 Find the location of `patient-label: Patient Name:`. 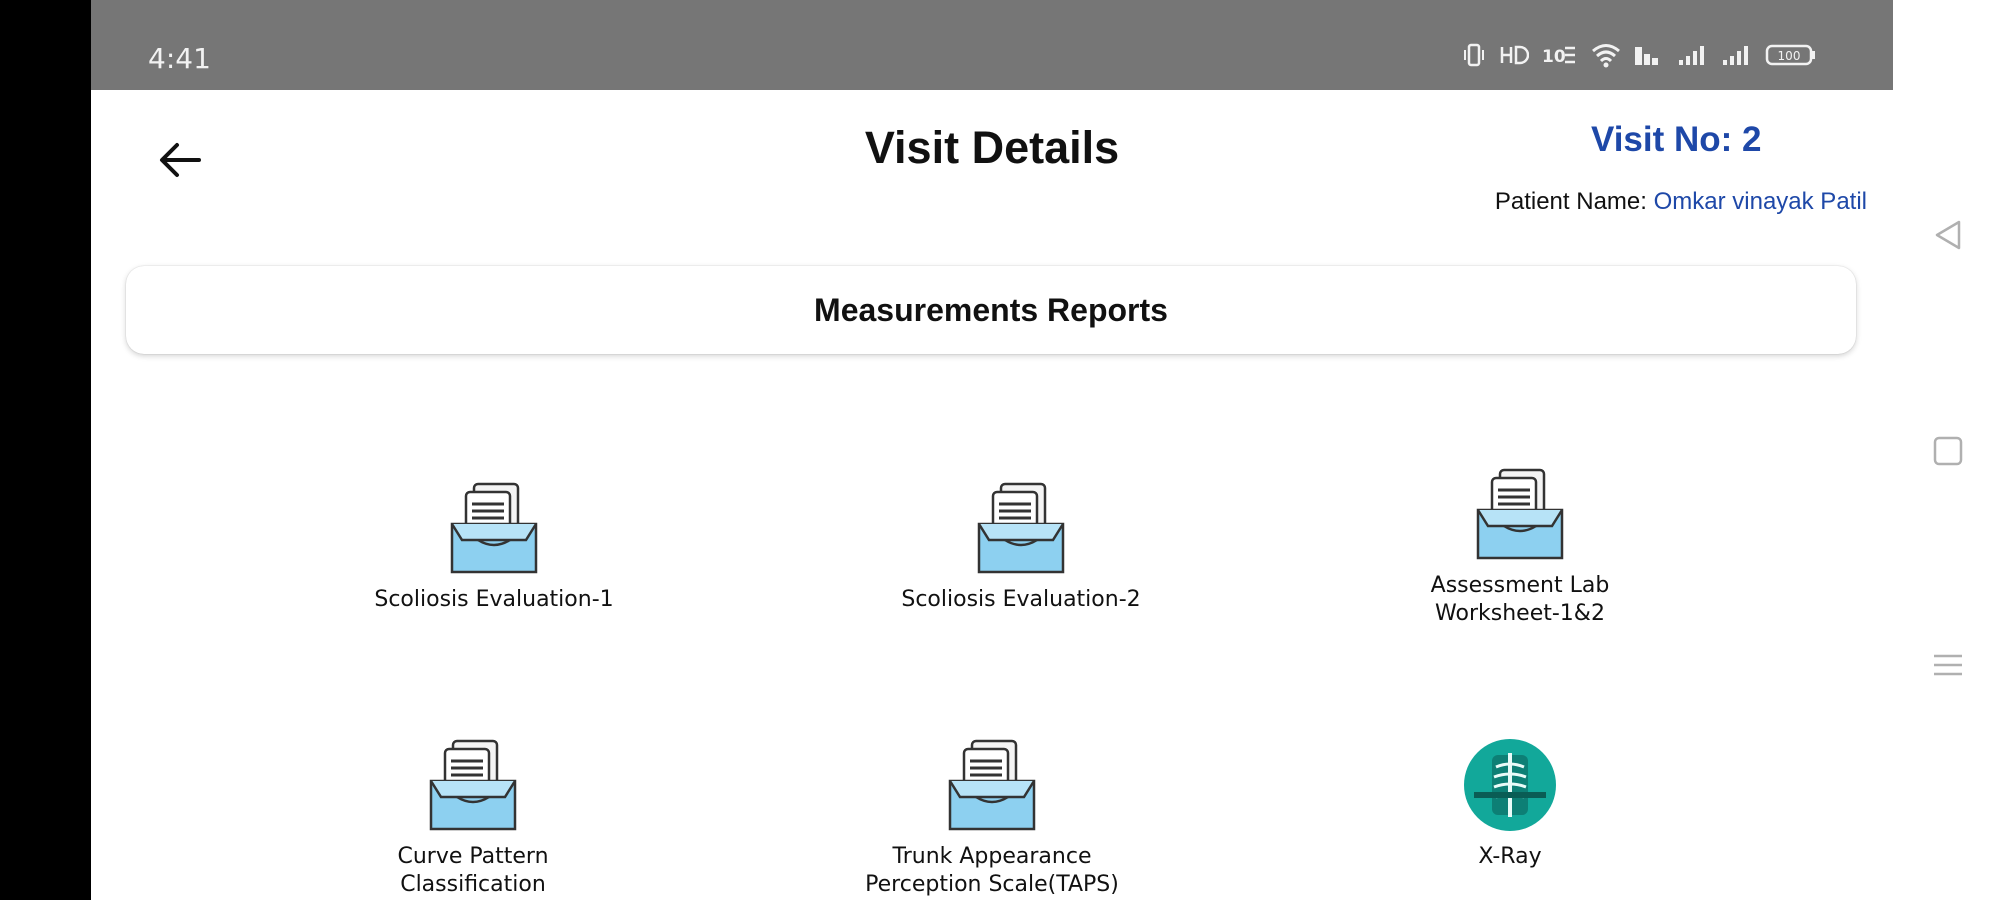

patient-label: Patient Name: is located at coordinates (1570, 201).